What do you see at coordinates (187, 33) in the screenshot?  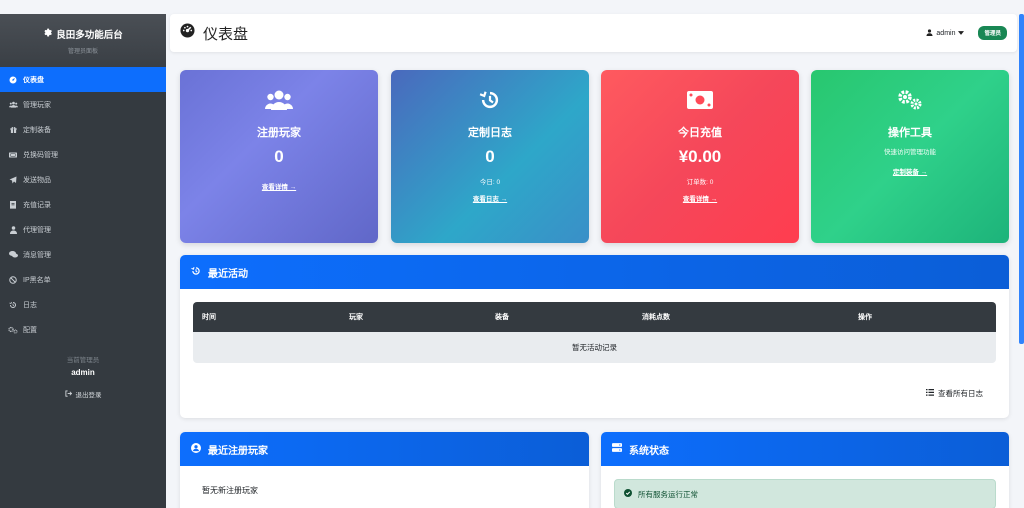 I see `tachometer-icon` at bounding box center [187, 33].